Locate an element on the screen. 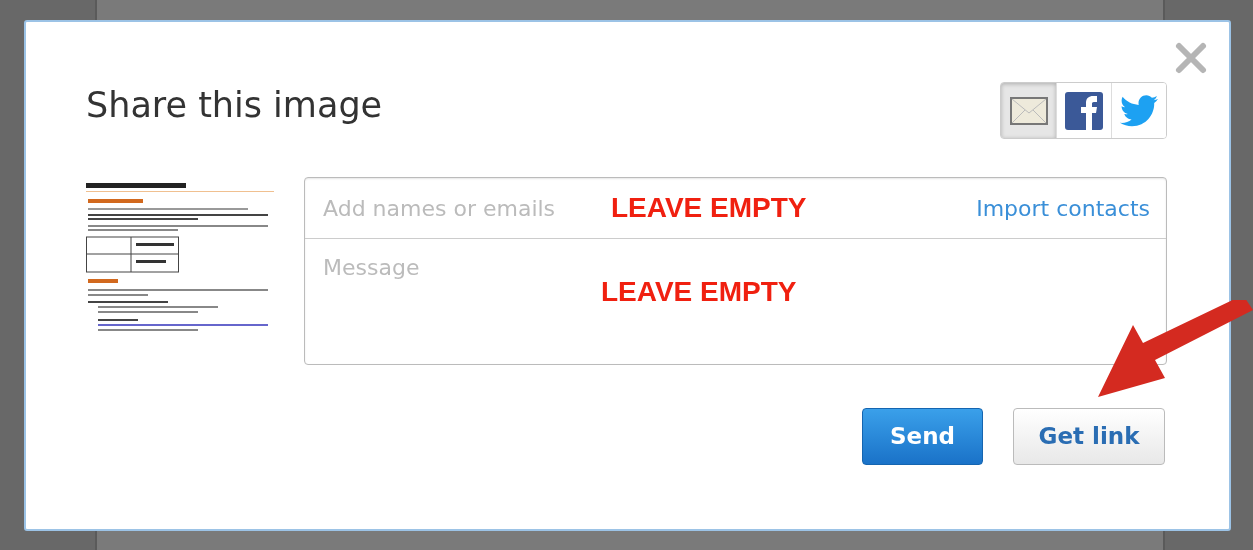 Image resolution: width=1253 pixels, height=550 pixels. close-icon is located at coordinates (1191, 58).